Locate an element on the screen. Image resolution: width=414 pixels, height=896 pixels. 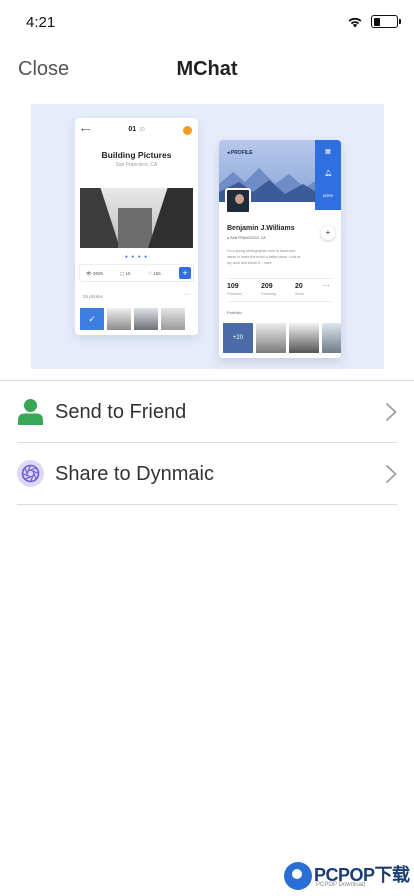
nav-bar: Close MChat is located at coordinates (207, 70).